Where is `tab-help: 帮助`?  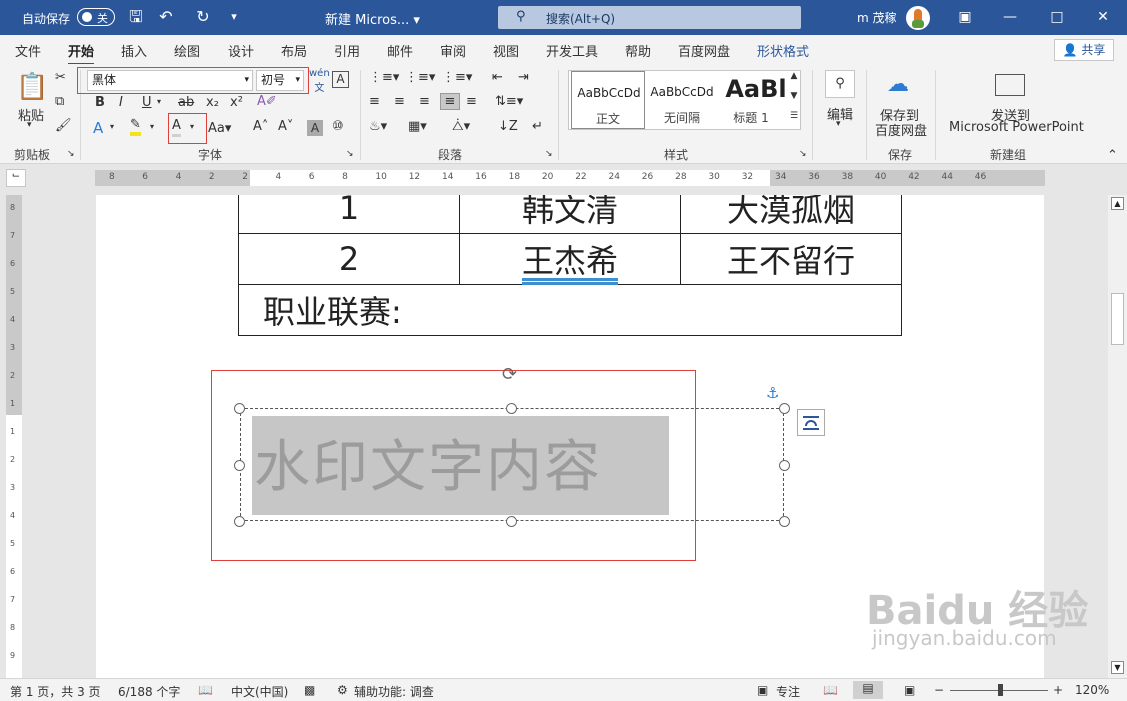 tab-help: 帮助 is located at coordinates (638, 50).